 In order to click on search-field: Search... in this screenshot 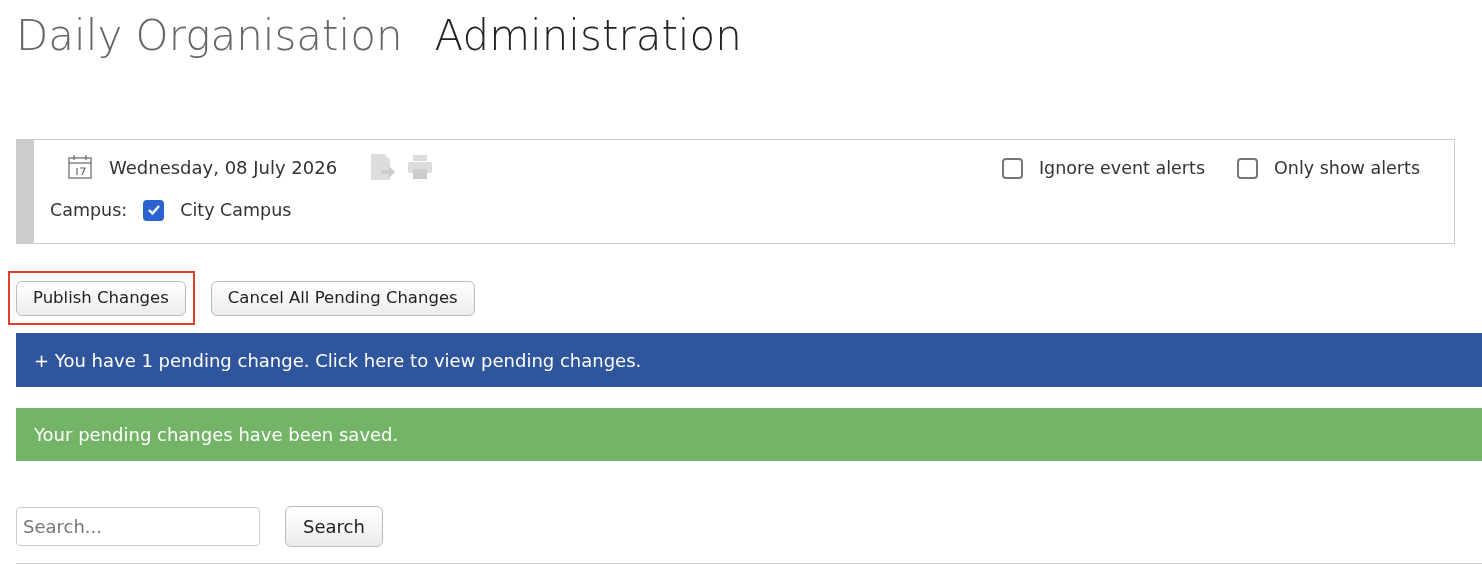, I will do `click(138, 526)`.